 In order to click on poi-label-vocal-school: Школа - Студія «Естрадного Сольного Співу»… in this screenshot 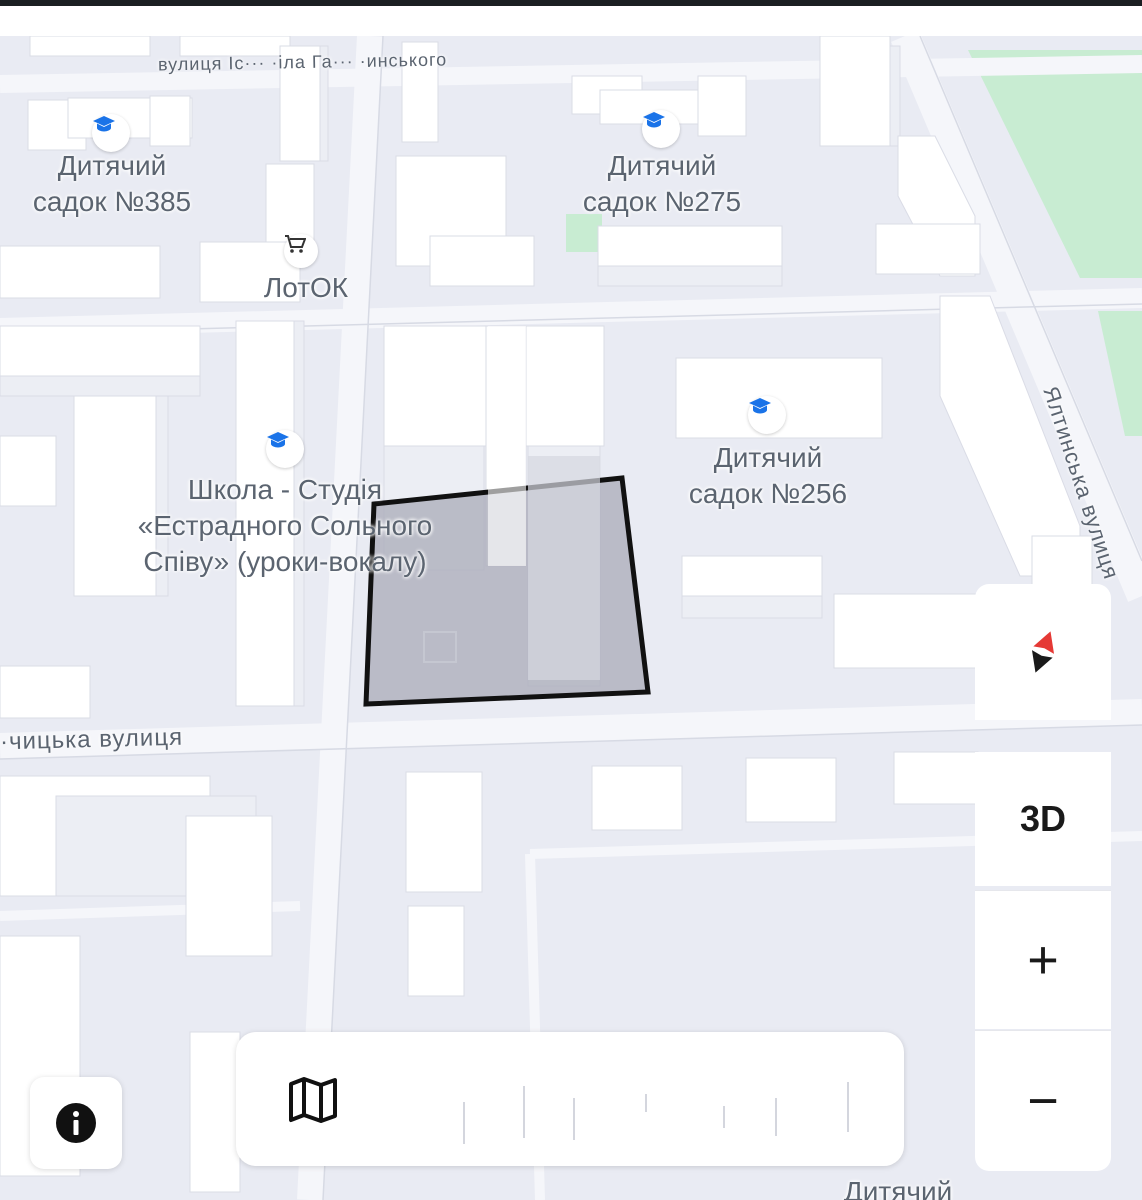, I will do `click(285, 525)`.